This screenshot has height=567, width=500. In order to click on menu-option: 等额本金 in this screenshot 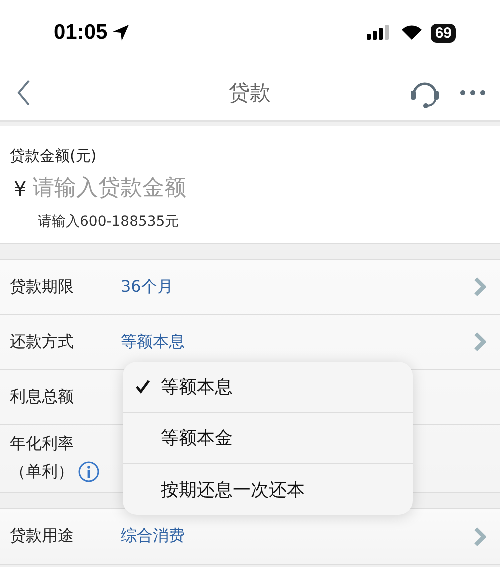, I will do `click(268, 438)`.